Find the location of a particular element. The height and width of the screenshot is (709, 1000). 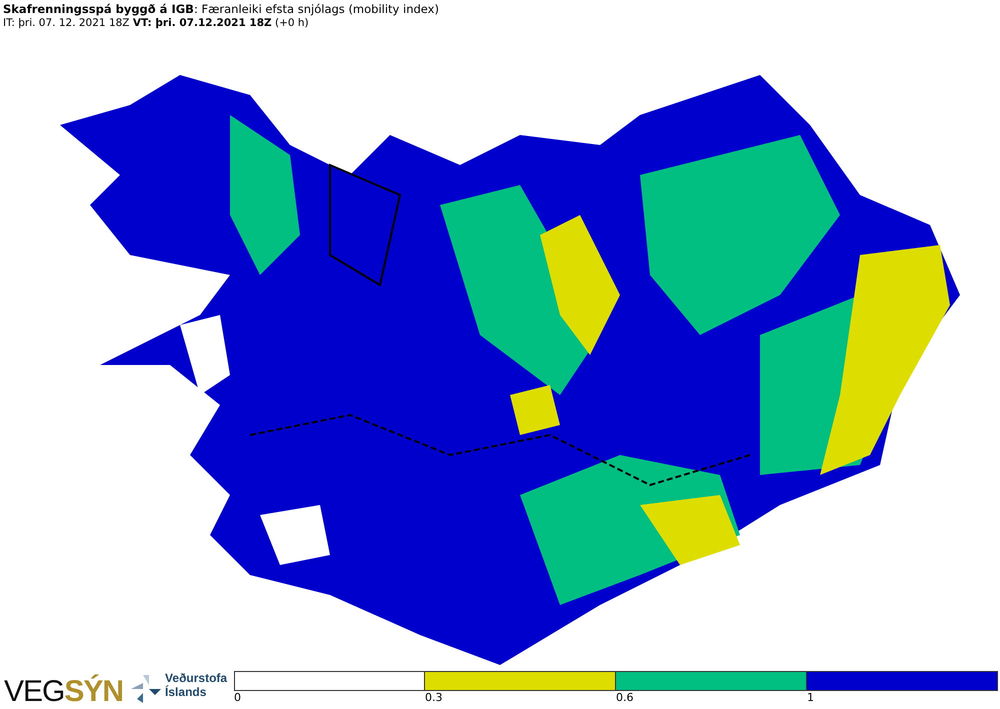

map-title: Skafrenningsspá byggð á IGB: Færanleiki efsta snjólags (mobility index) is located at coordinates (221, 9).